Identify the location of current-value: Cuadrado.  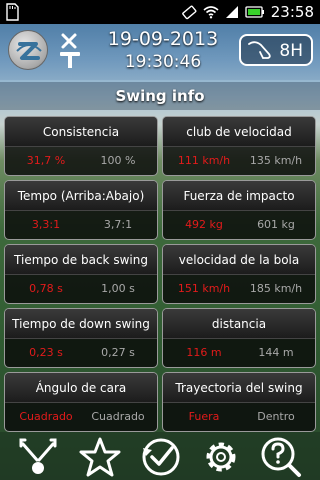
(46, 416).